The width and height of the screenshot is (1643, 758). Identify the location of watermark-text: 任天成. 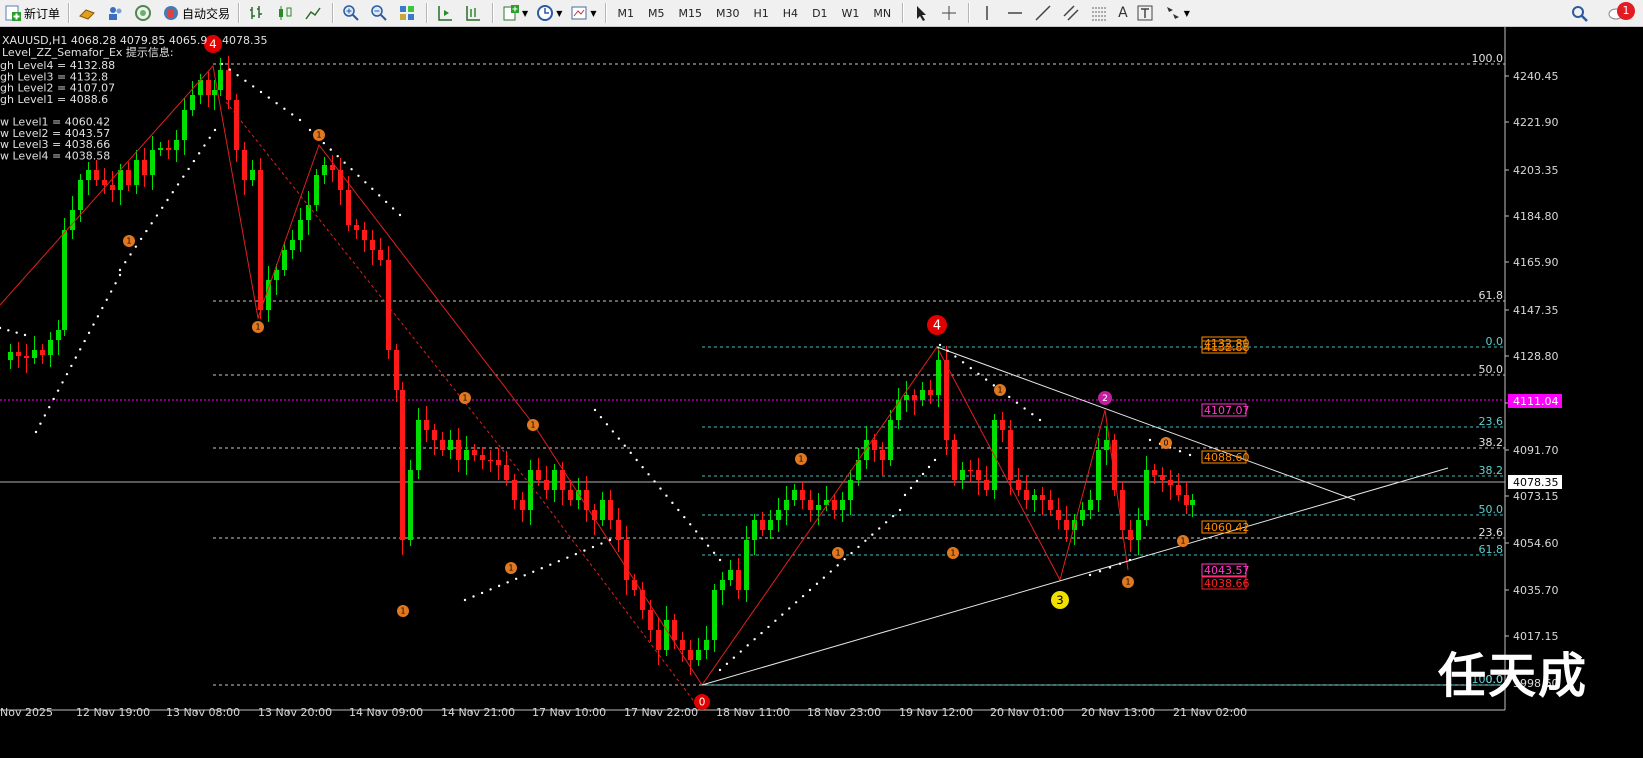
(1512, 676).